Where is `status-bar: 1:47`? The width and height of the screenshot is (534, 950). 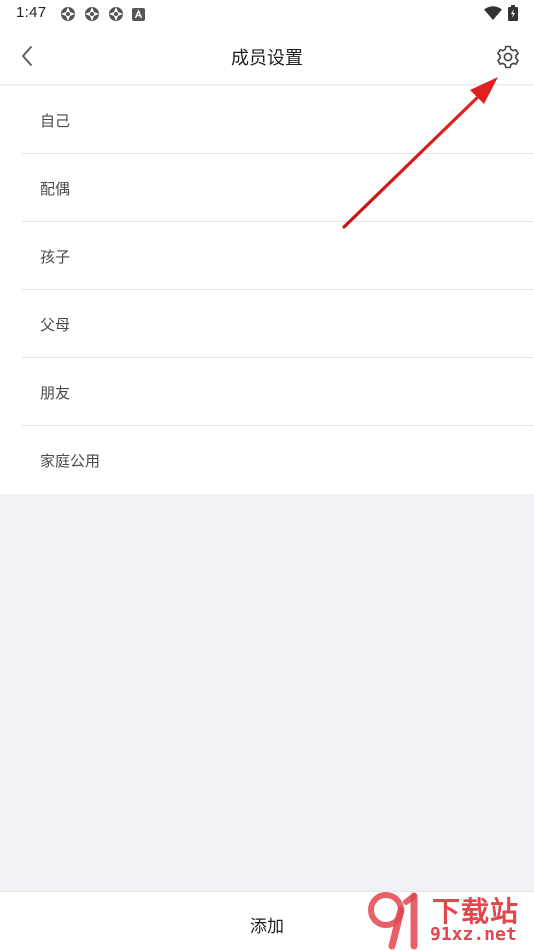 status-bar: 1:47 is located at coordinates (267, 14).